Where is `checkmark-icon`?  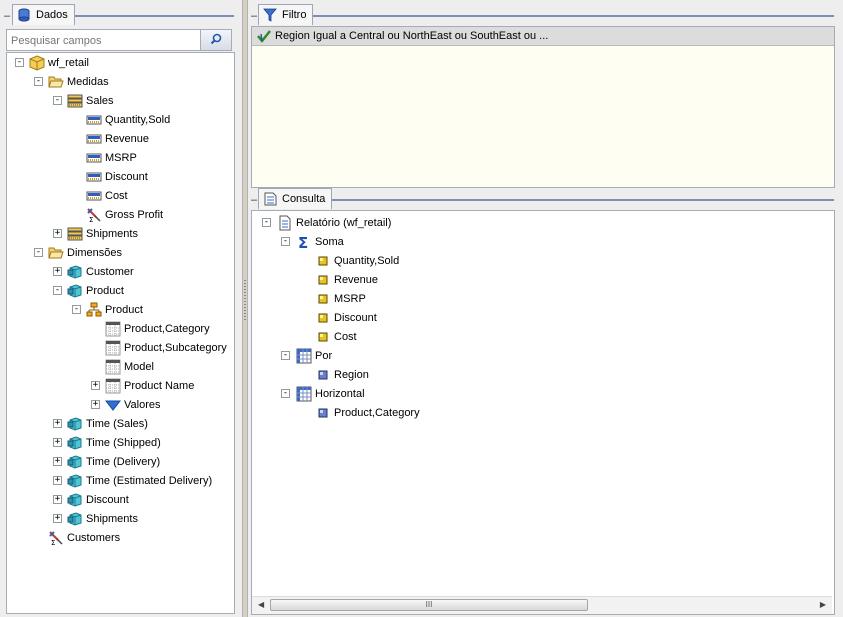
checkmark-icon is located at coordinates (264, 36).